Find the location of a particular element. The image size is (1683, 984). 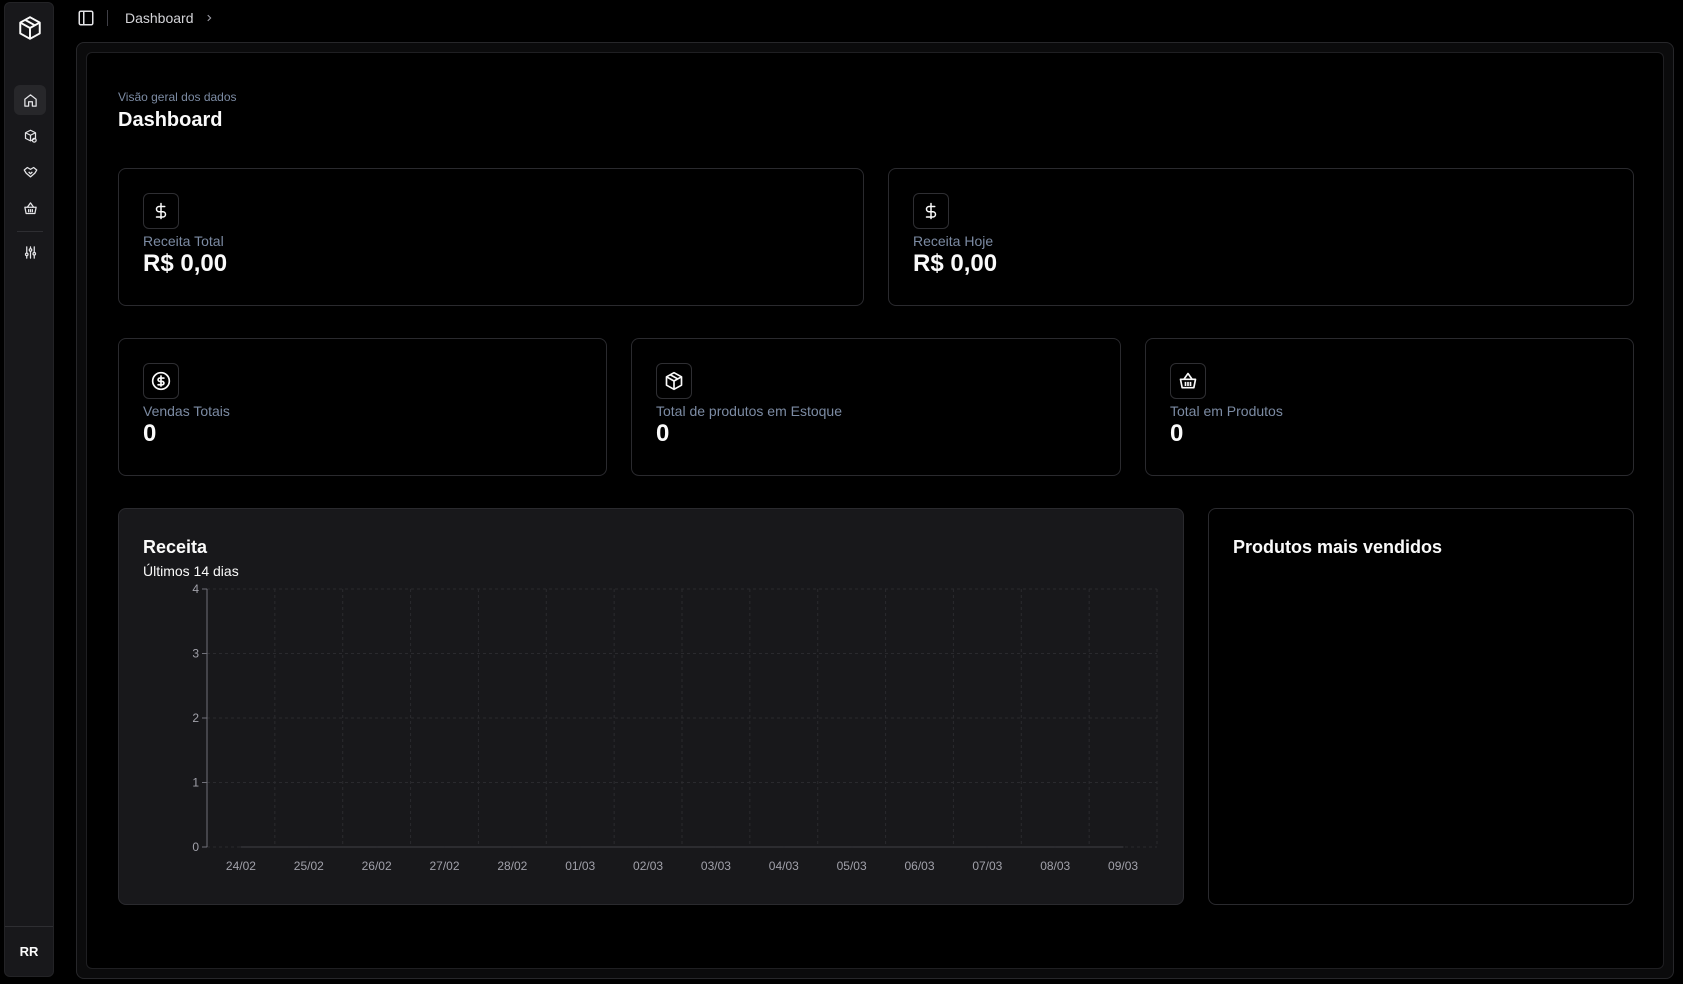

nav-products is located at coordinates (30, 136).